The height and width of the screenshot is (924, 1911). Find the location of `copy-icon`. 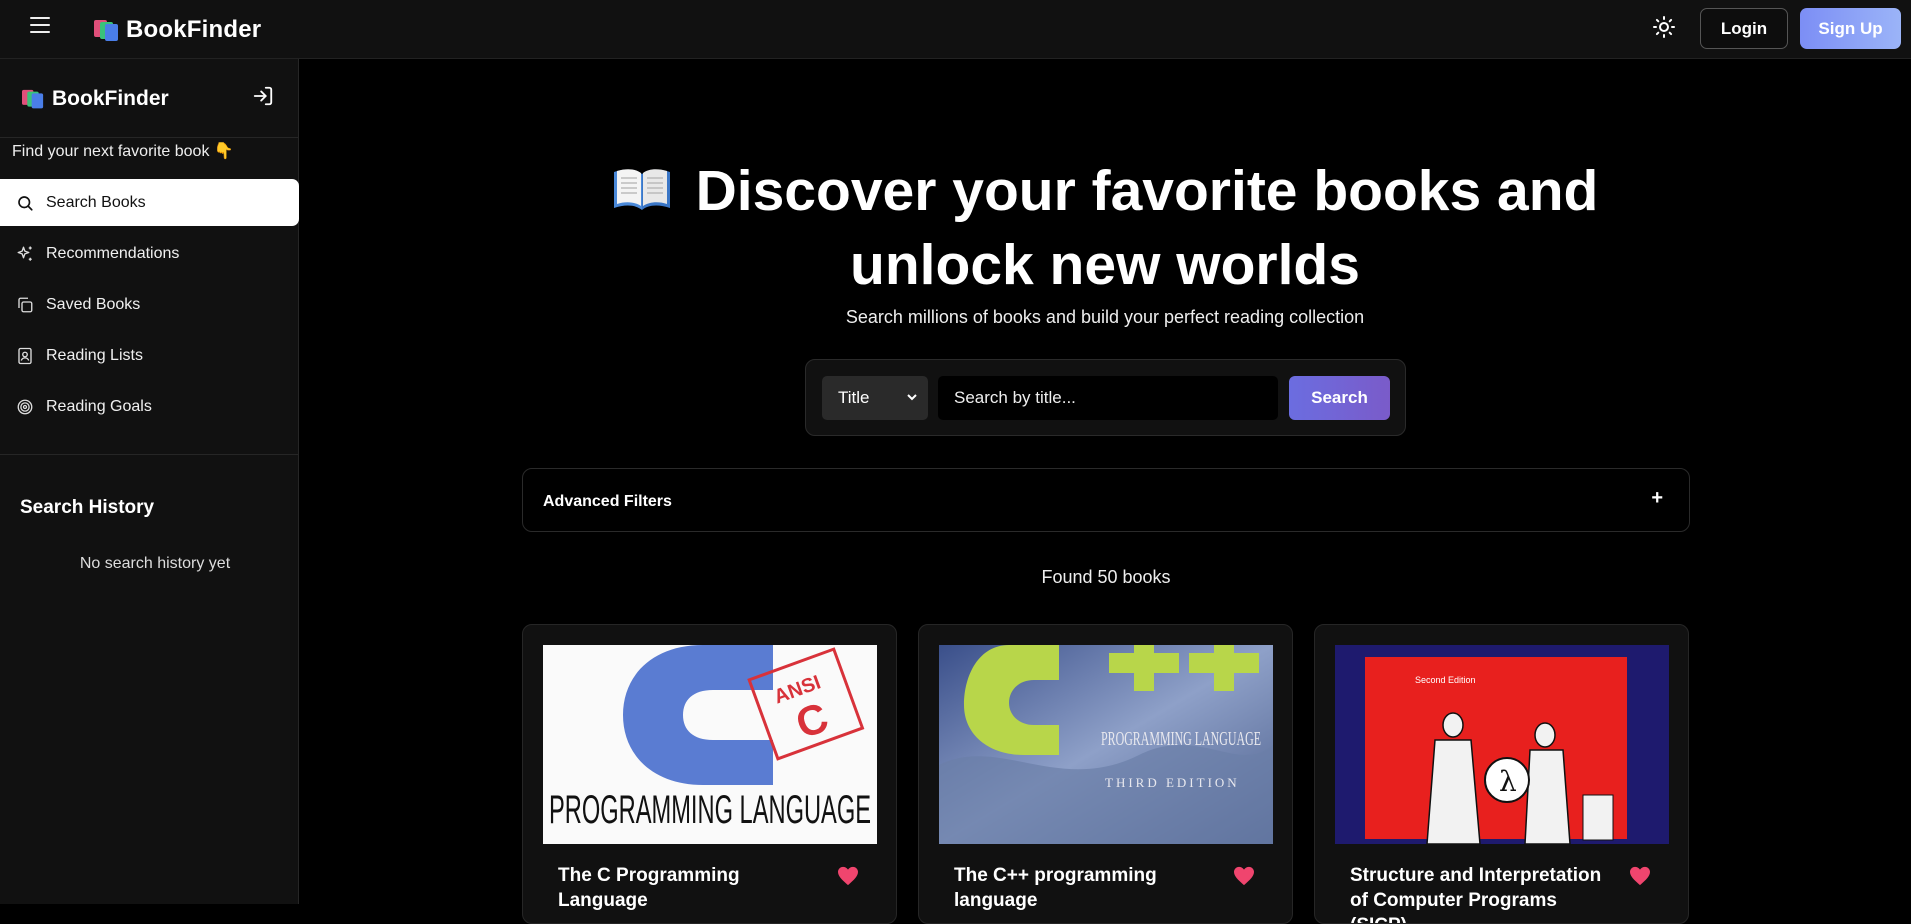

copy-icon is located at coordinates (25, 304).